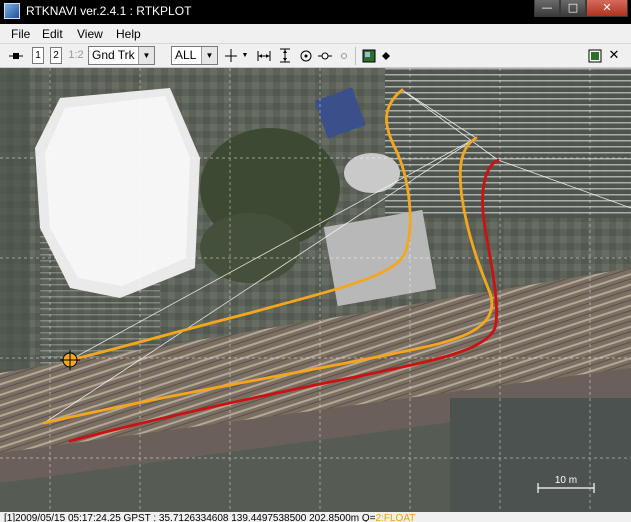 This screenshot has width=631, height=522. What do you see at coordinates (250, 248) in the screenshot?
I see `tree-cluster` at bounding box center [250, 248].